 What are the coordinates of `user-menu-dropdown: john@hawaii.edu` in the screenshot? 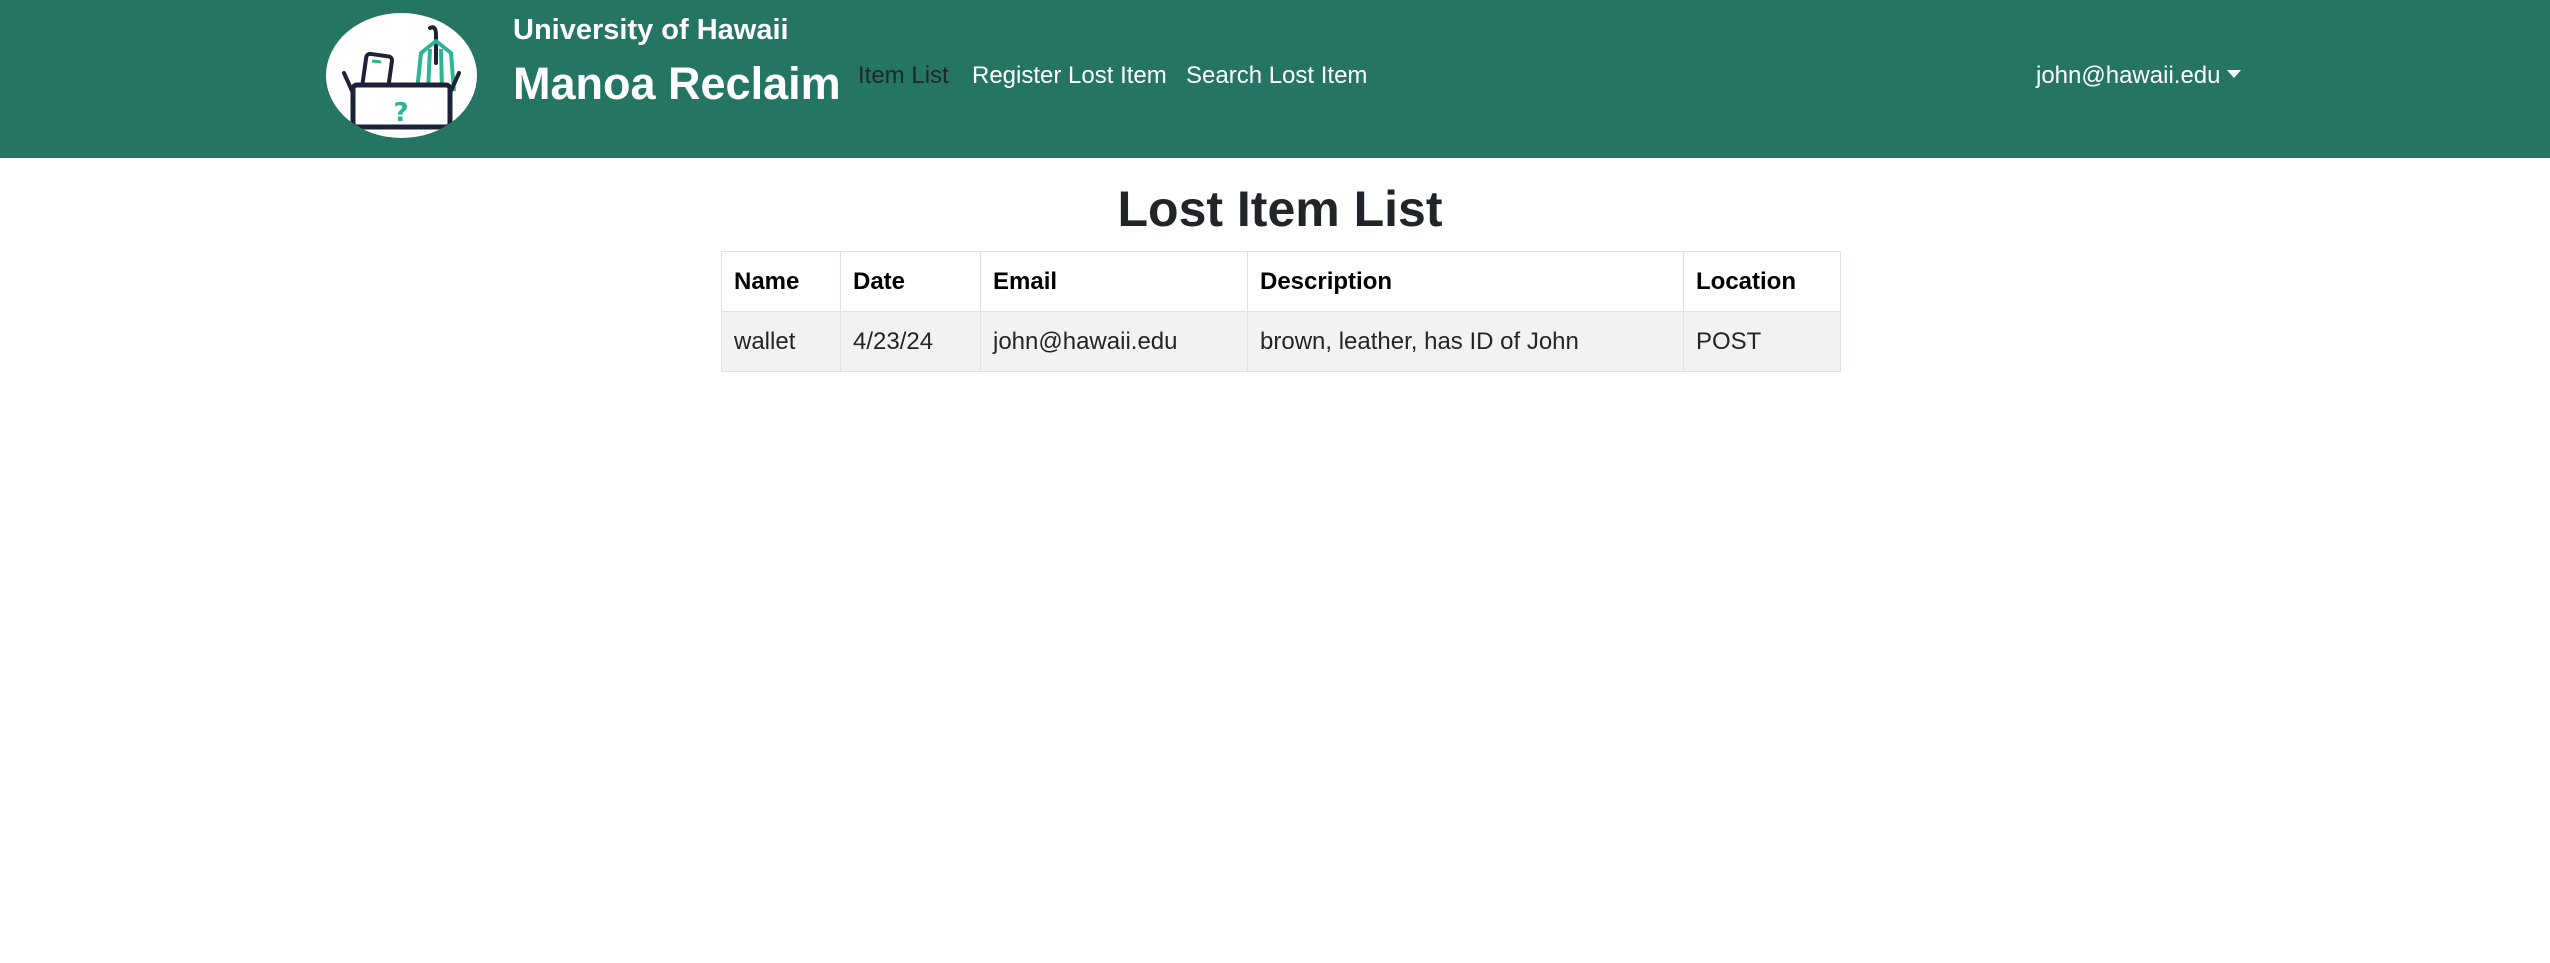 It's located at (2138, 76).